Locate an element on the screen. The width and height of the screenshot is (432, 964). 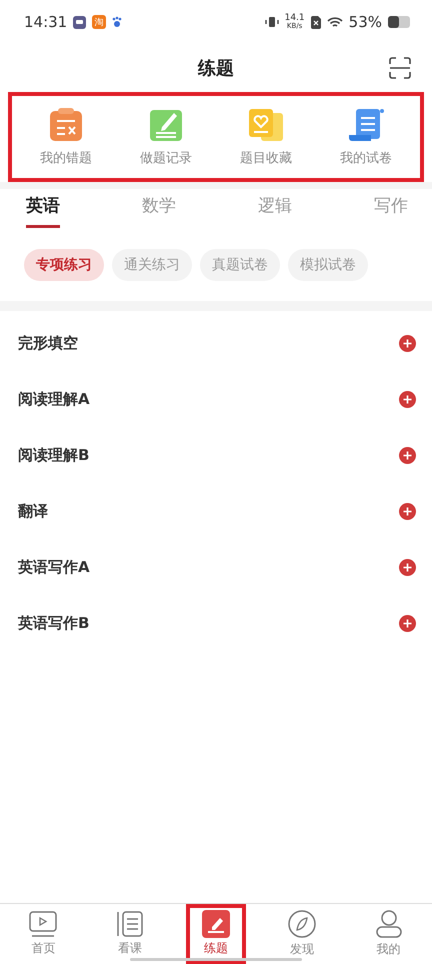
subject-tab: 写作 is located at coordinates (391, 211).